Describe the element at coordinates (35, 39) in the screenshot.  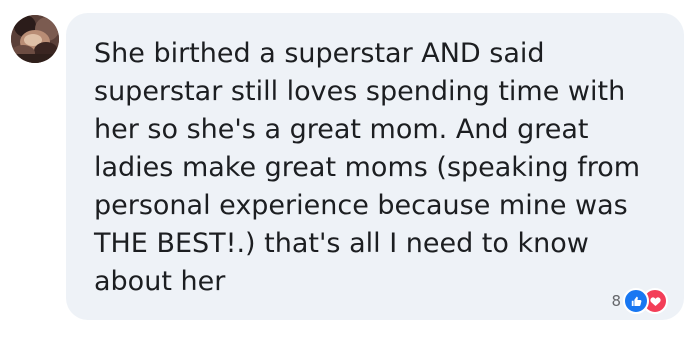
I see `commenter-avatar` at that location.